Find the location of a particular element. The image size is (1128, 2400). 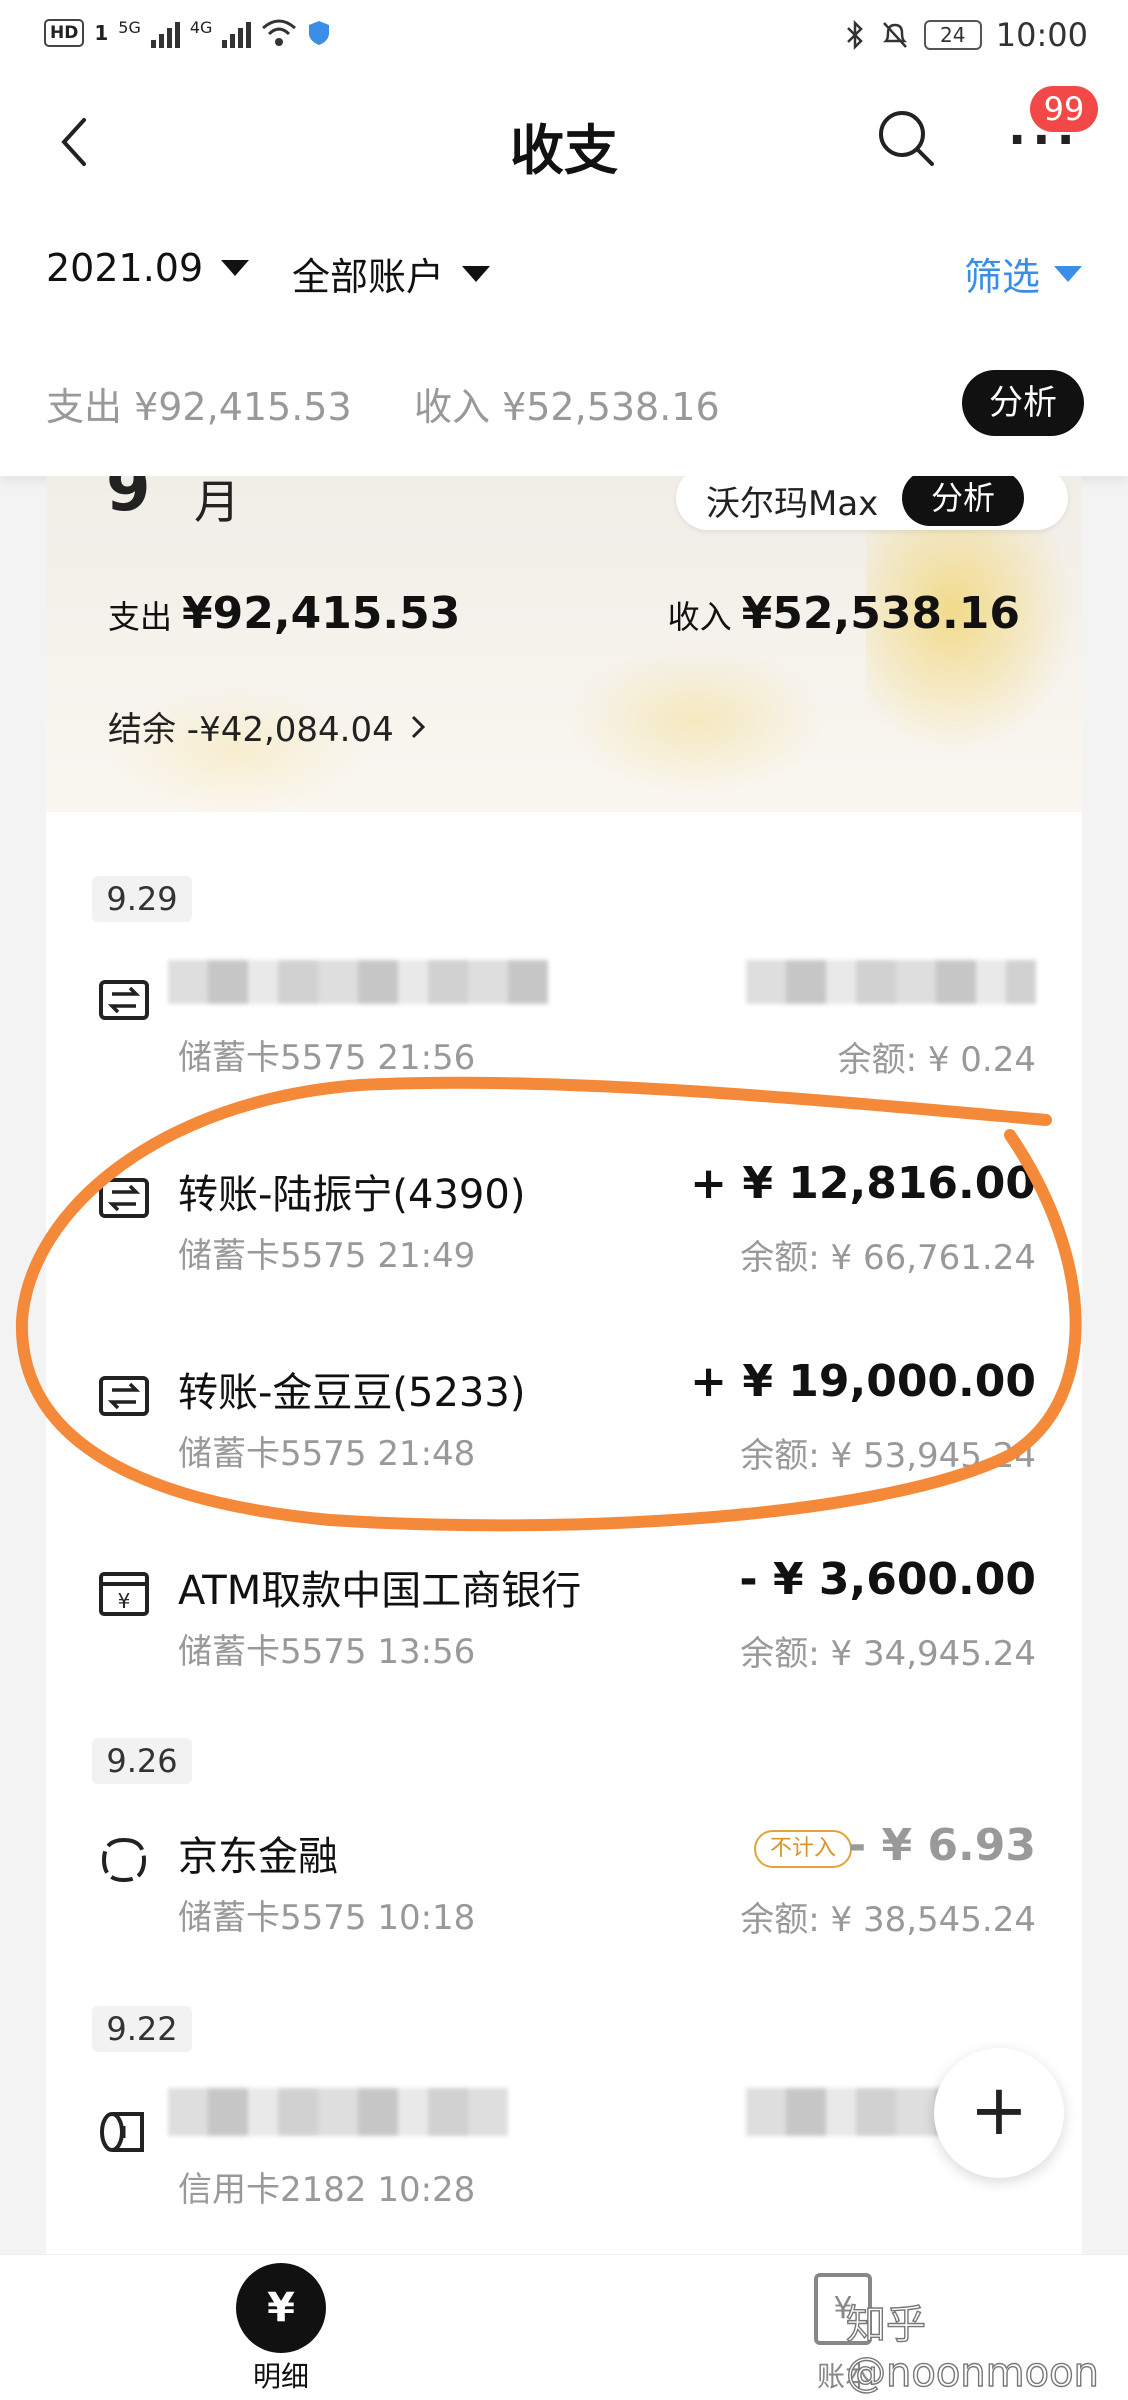

transaction-balance: 余额: ¥ 53,945.24 is located at coordinates (888, 1456).